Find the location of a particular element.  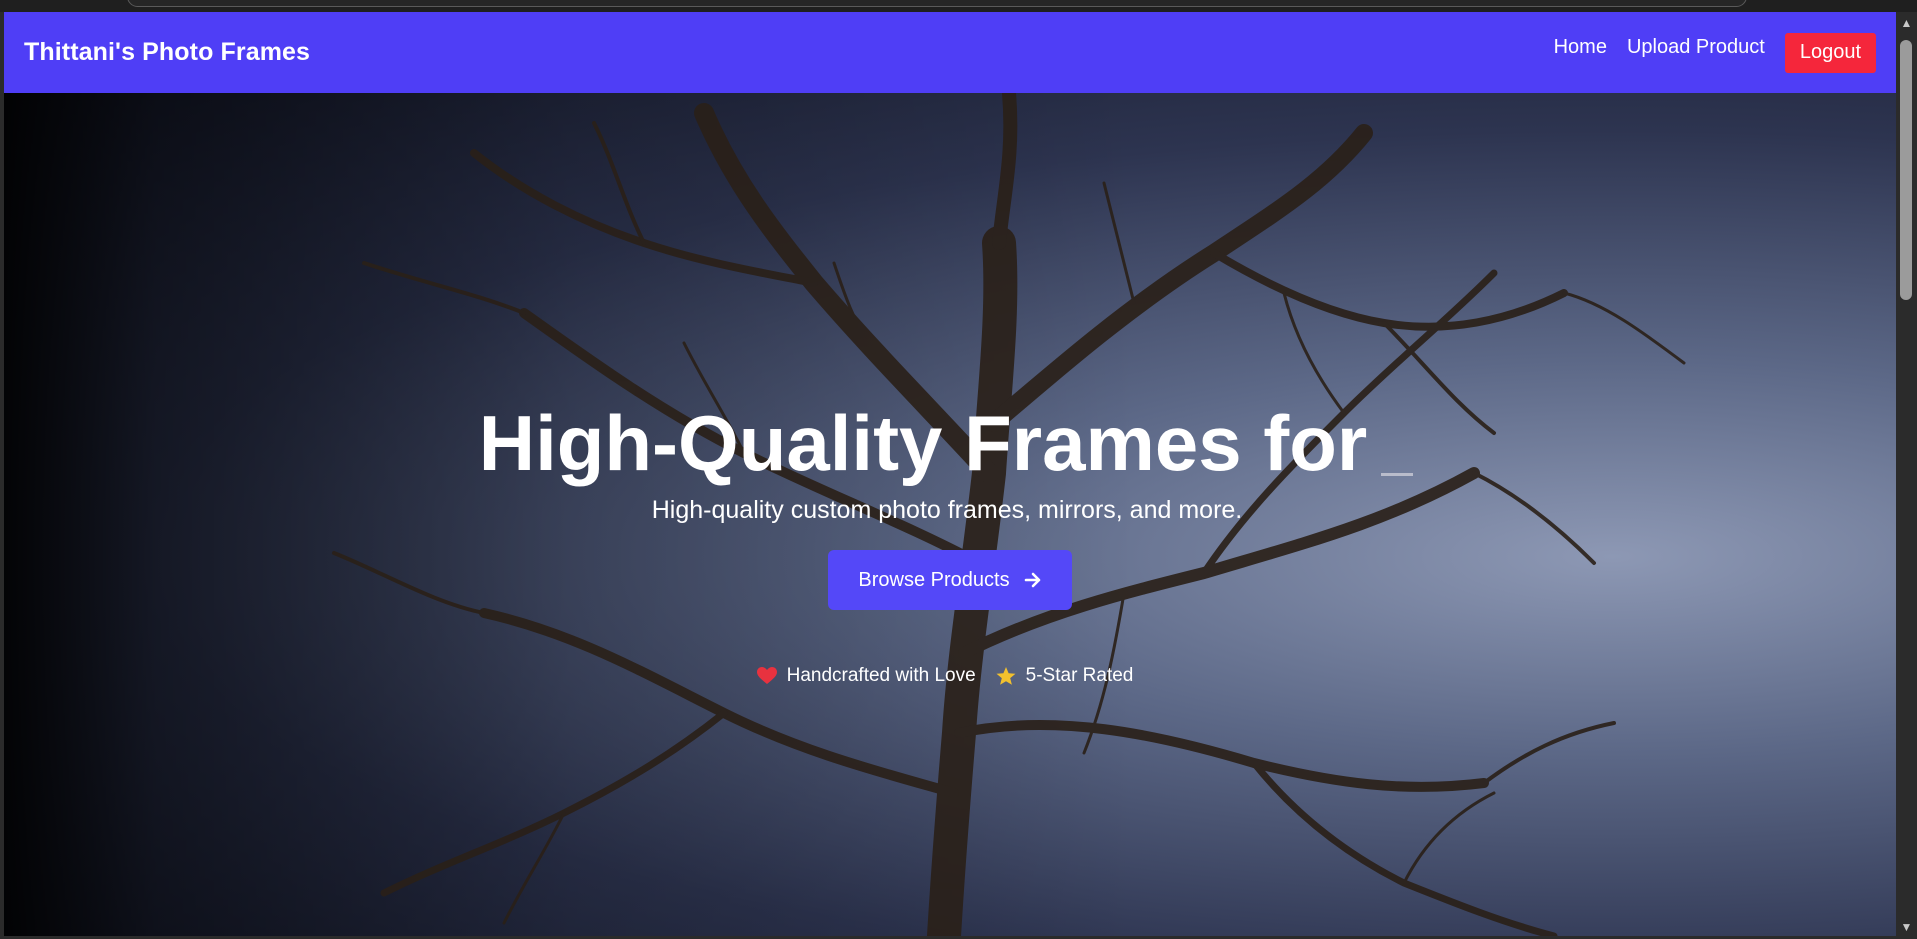

badge-handcrafted: Handcrafted with Love is located at coordinates (866, 676).